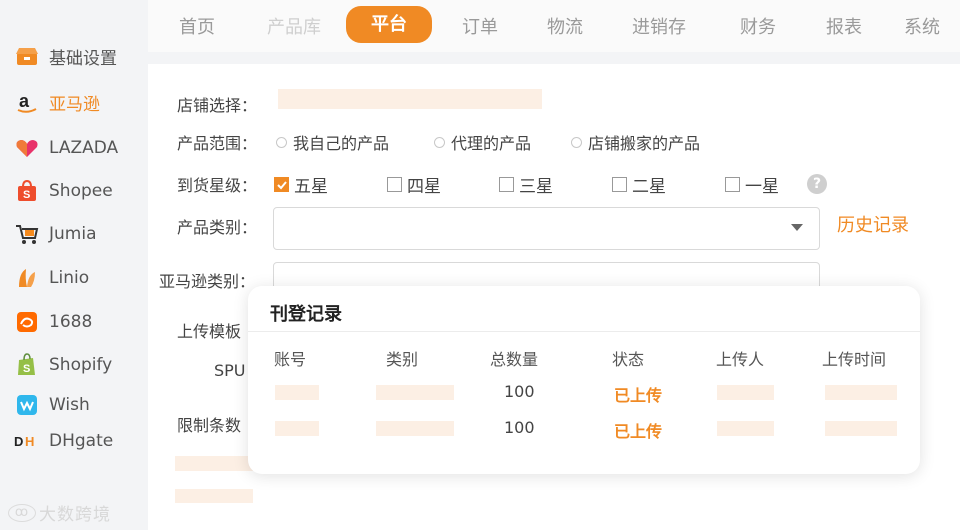 The height and width of the screenshot is (530, 960). What do you see at coordinates (389, 24) in the screenshot?
I see `nav-tab-platform: 平台` at bounding box center [389, 24].